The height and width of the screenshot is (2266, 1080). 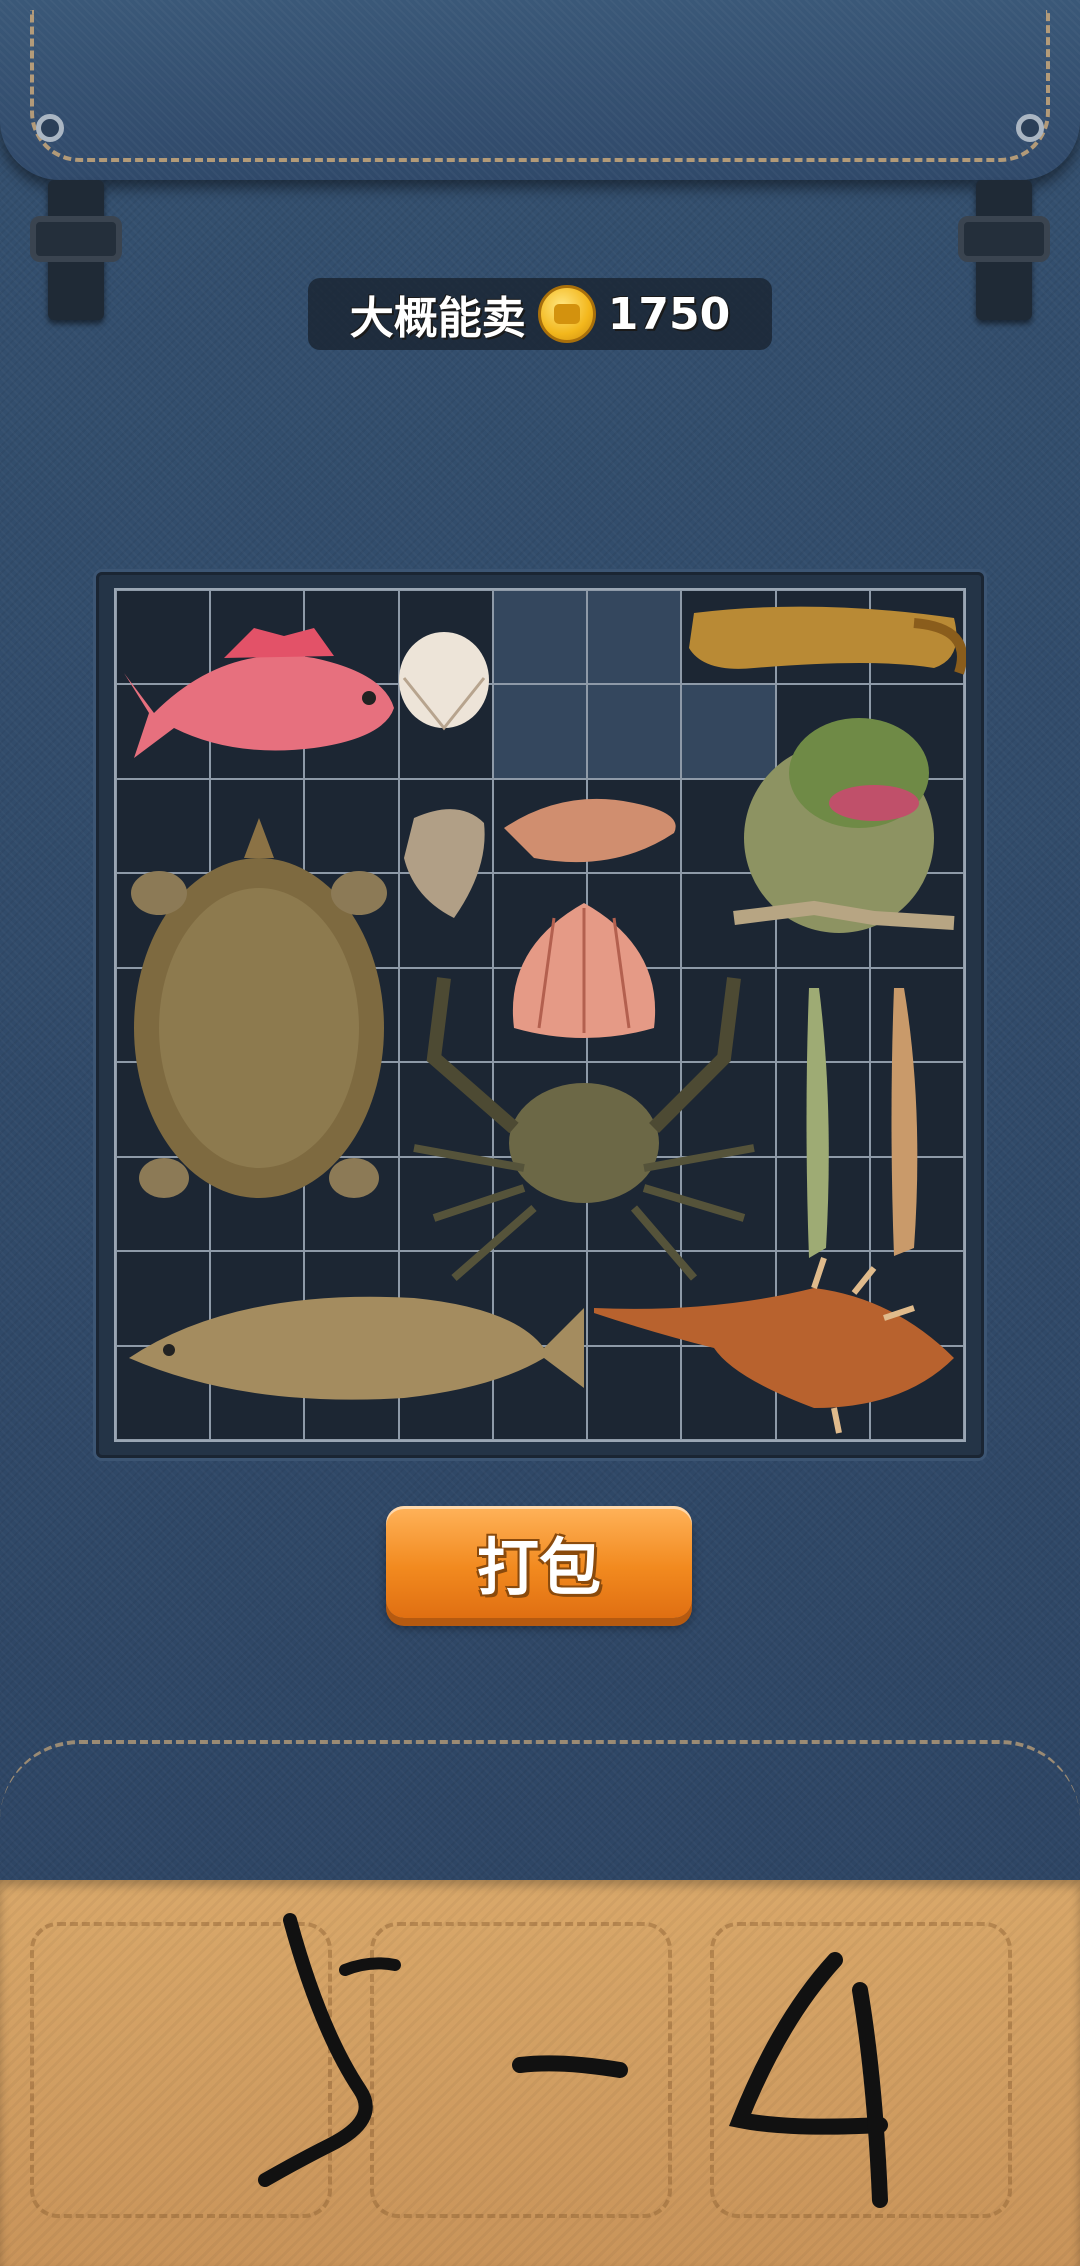 What do you see at coordinates (538, 1567) in the screenshot?
I see `pack-button-label: 打包` at bounding box center [538, 1567].